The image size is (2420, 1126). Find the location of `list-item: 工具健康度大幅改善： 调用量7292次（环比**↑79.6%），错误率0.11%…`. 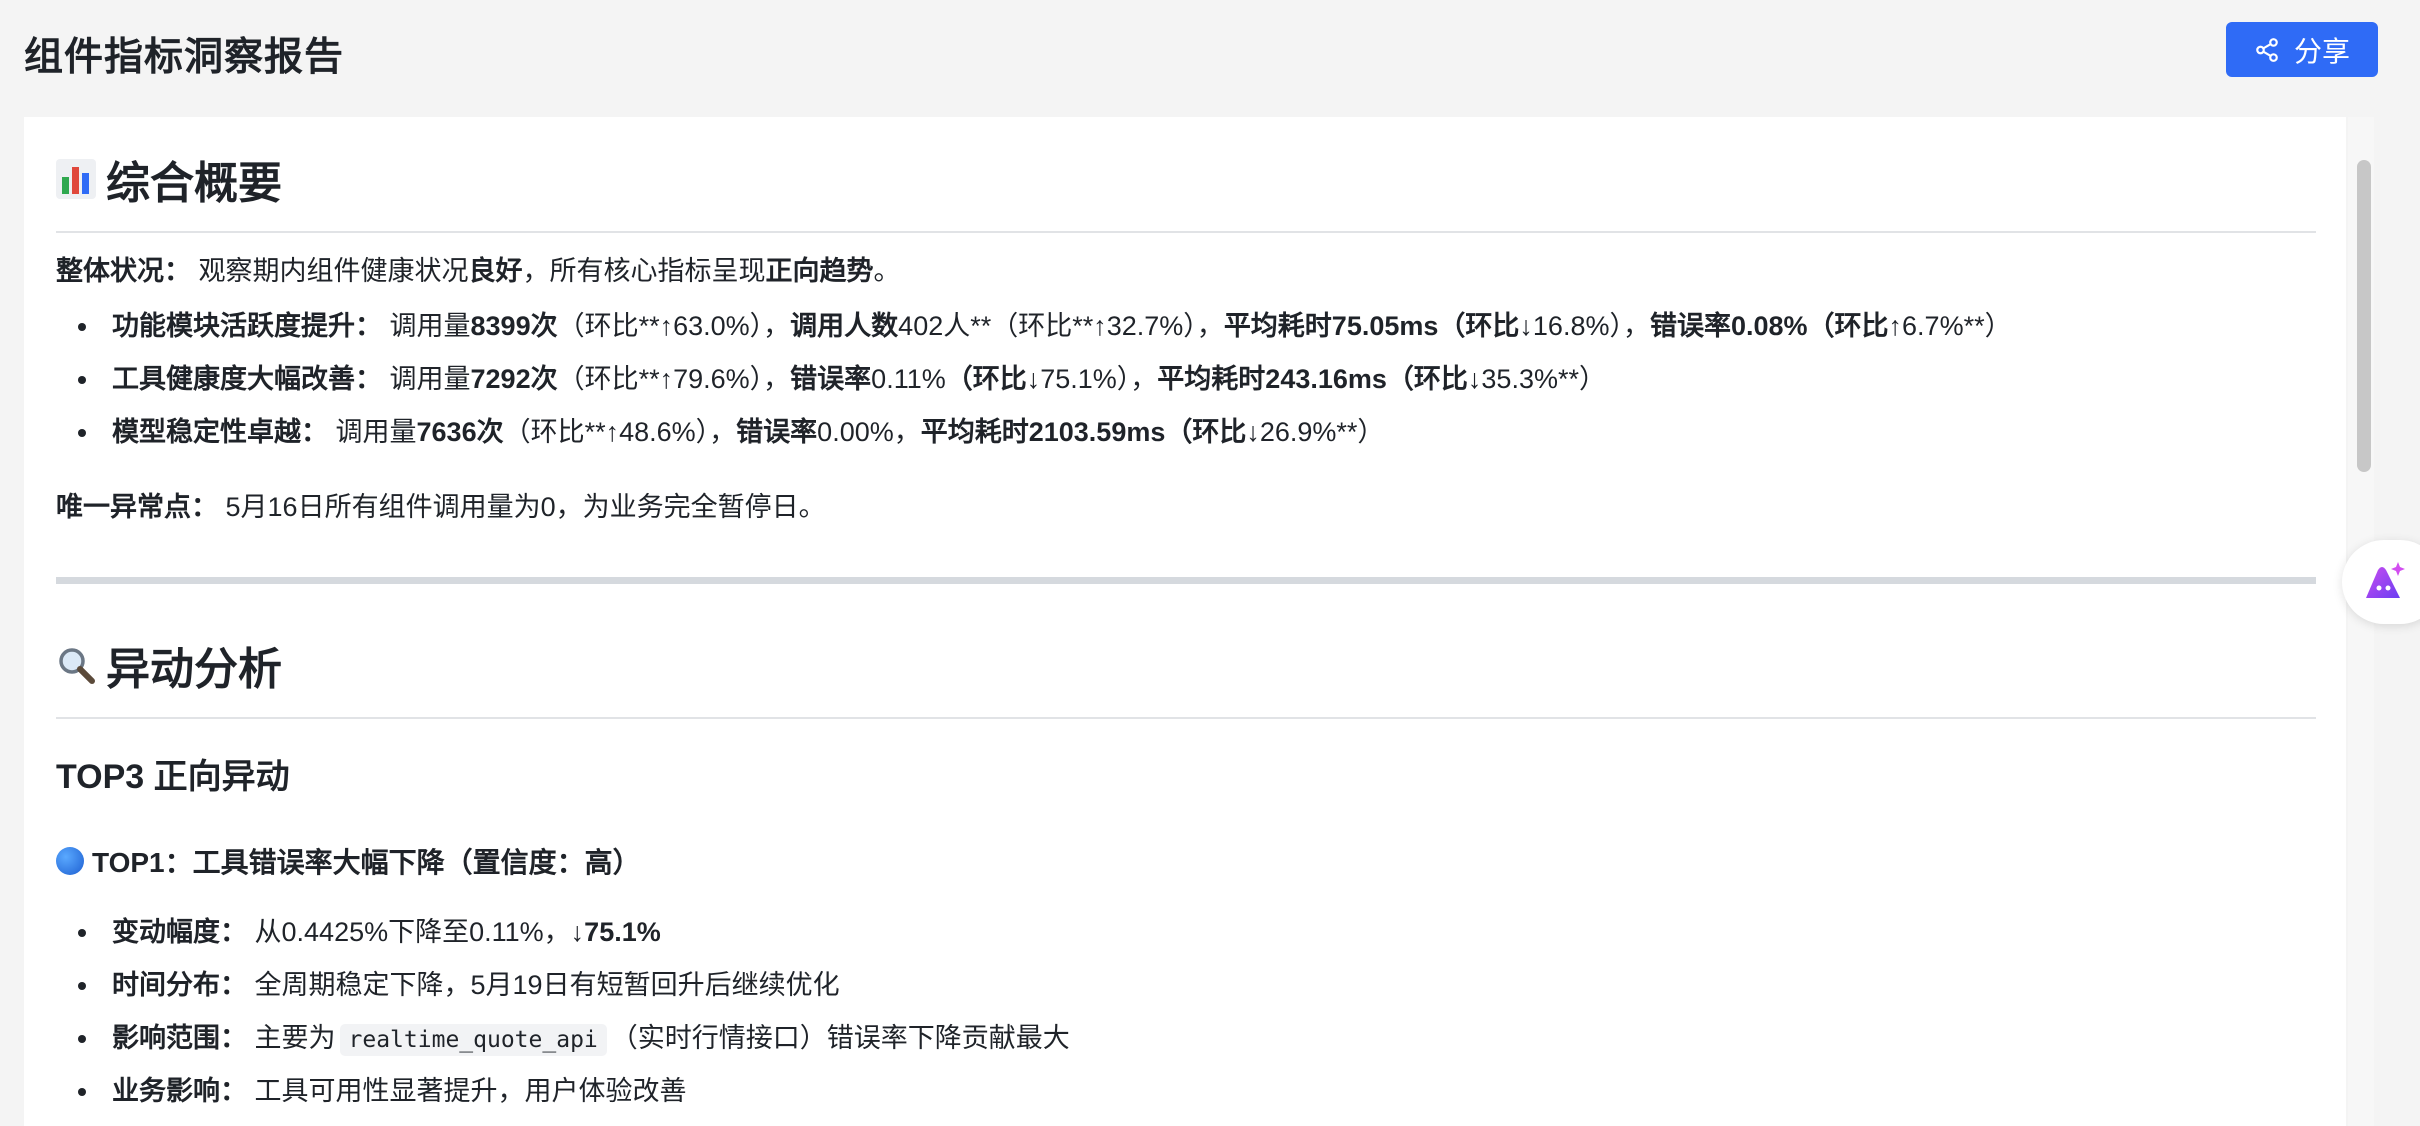

list-item: 工具健康度大幅改善： 调用量7292次（环比**↑79.6%），错误率0.11%… is located at coordinates (842, 379).